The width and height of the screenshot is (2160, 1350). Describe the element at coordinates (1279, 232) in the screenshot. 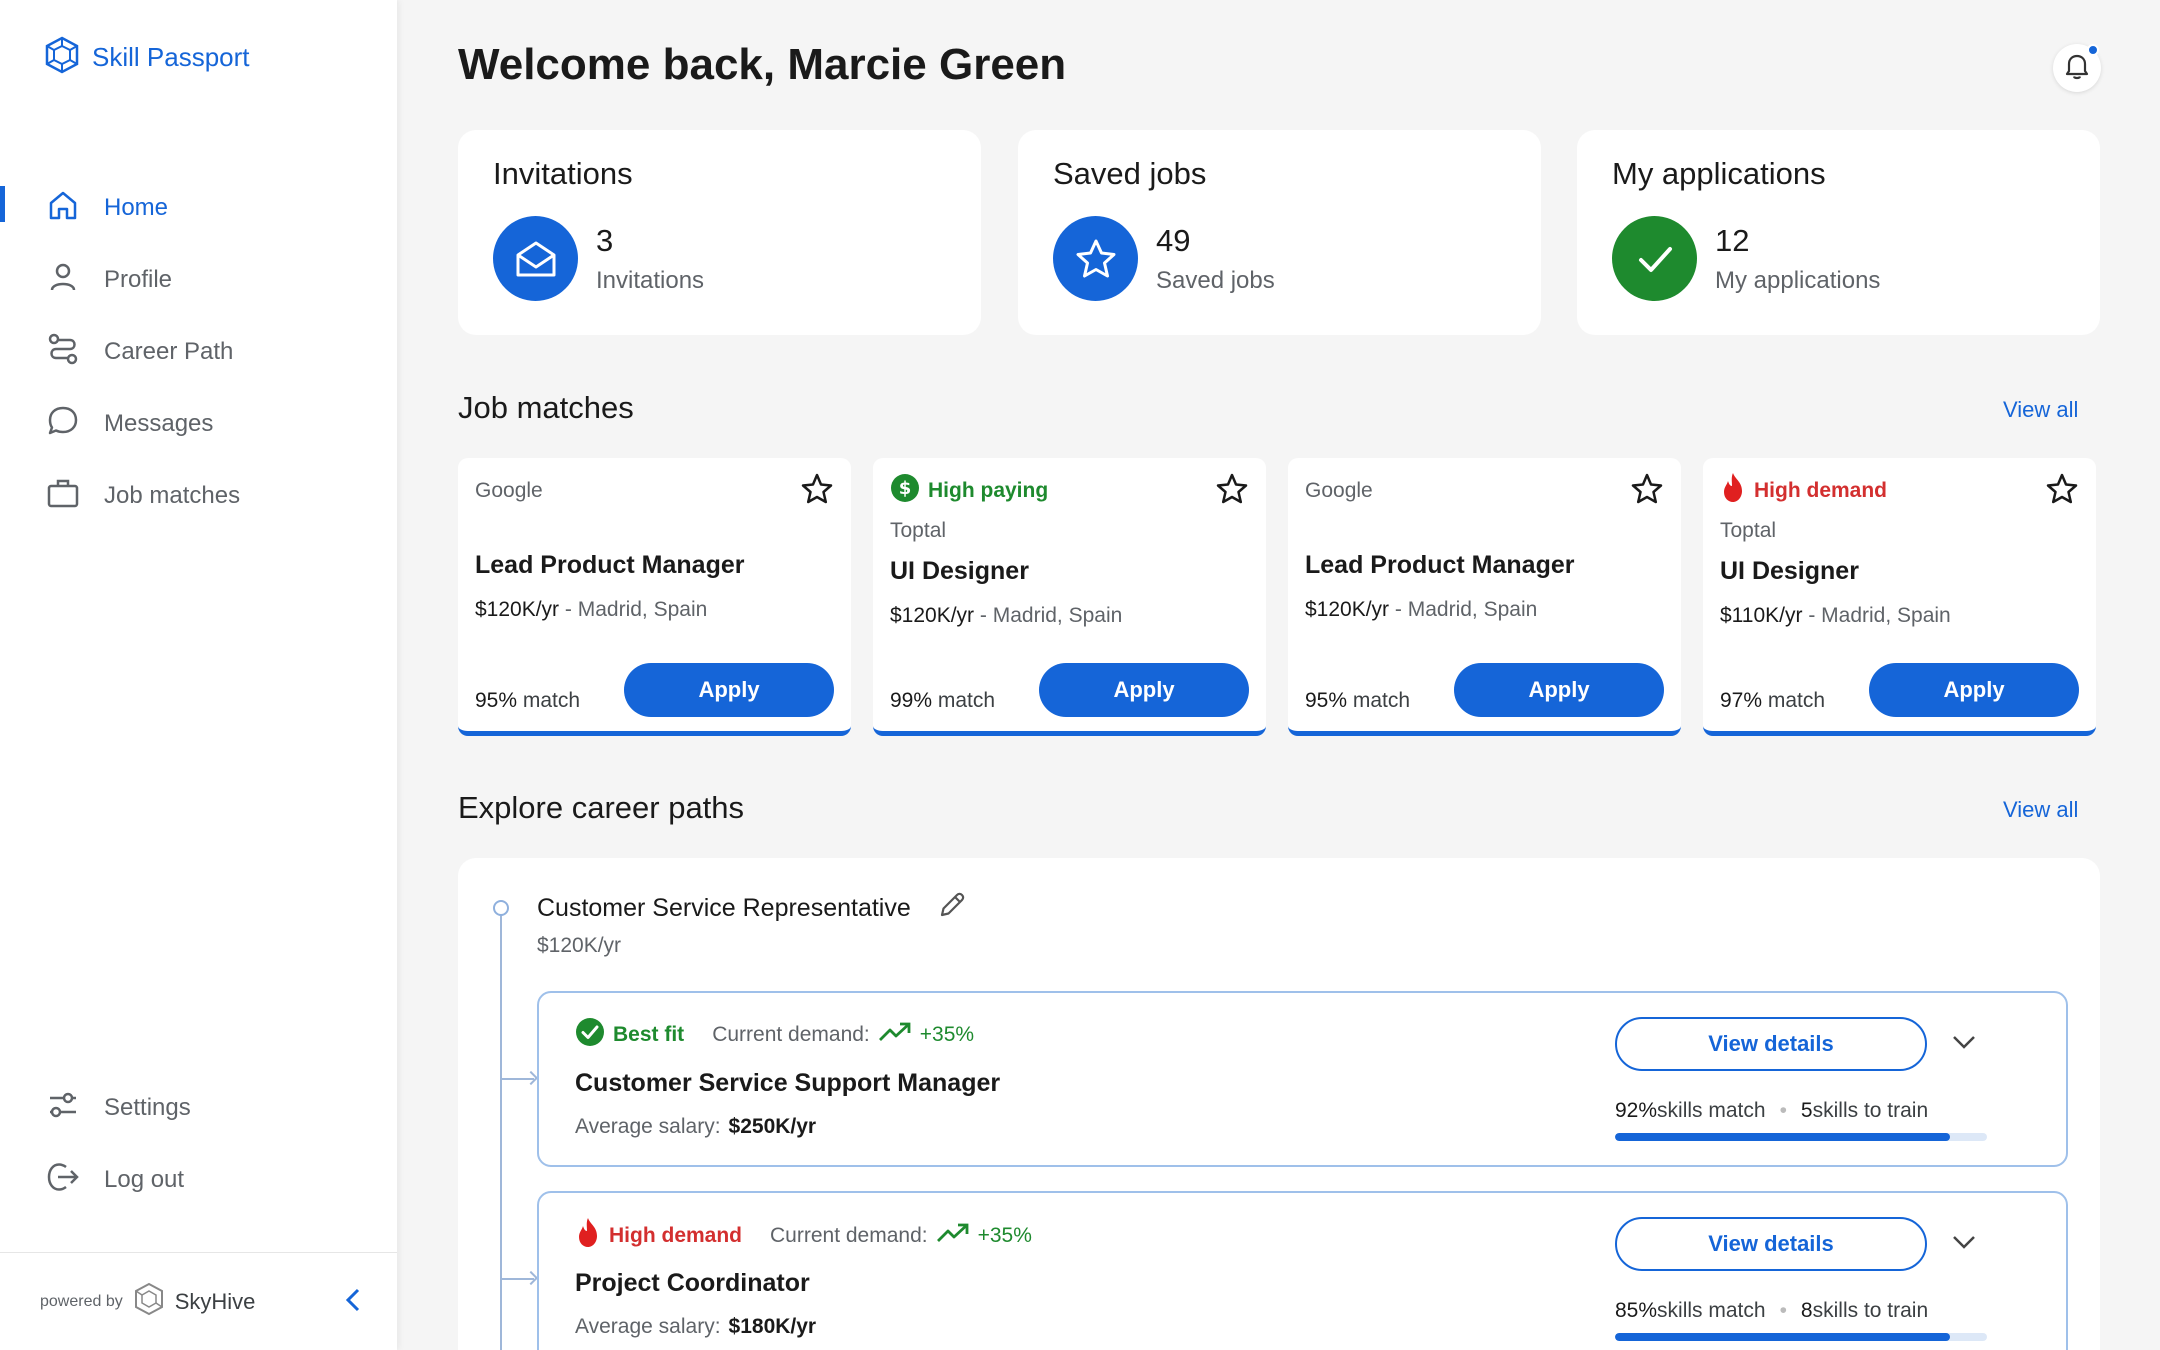

I see `saved-jobs-card: Saved jobs 49 Saved jobs` at that location.